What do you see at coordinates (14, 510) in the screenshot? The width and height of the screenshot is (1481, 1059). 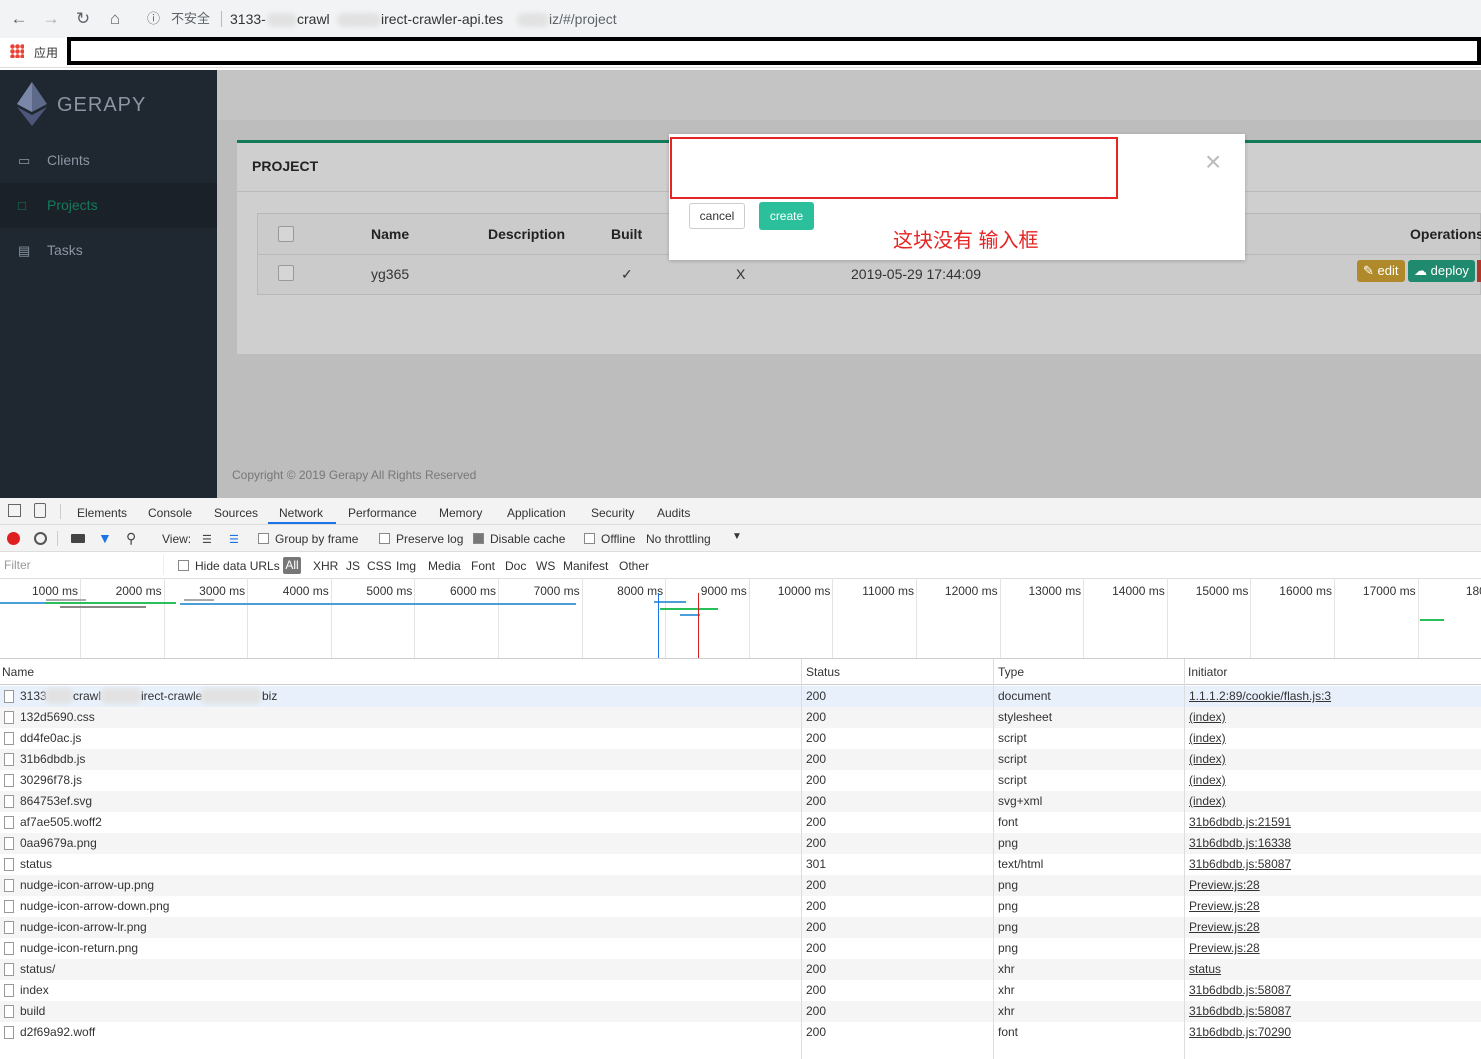 I see `inspect-element-icon` at bounding box center [14, 510].